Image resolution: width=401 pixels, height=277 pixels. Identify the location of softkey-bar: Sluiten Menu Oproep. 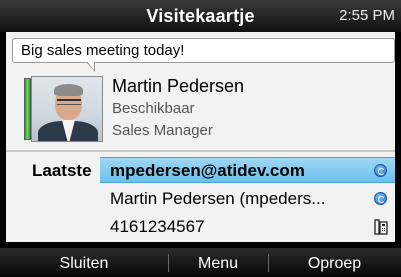
(200, 262).